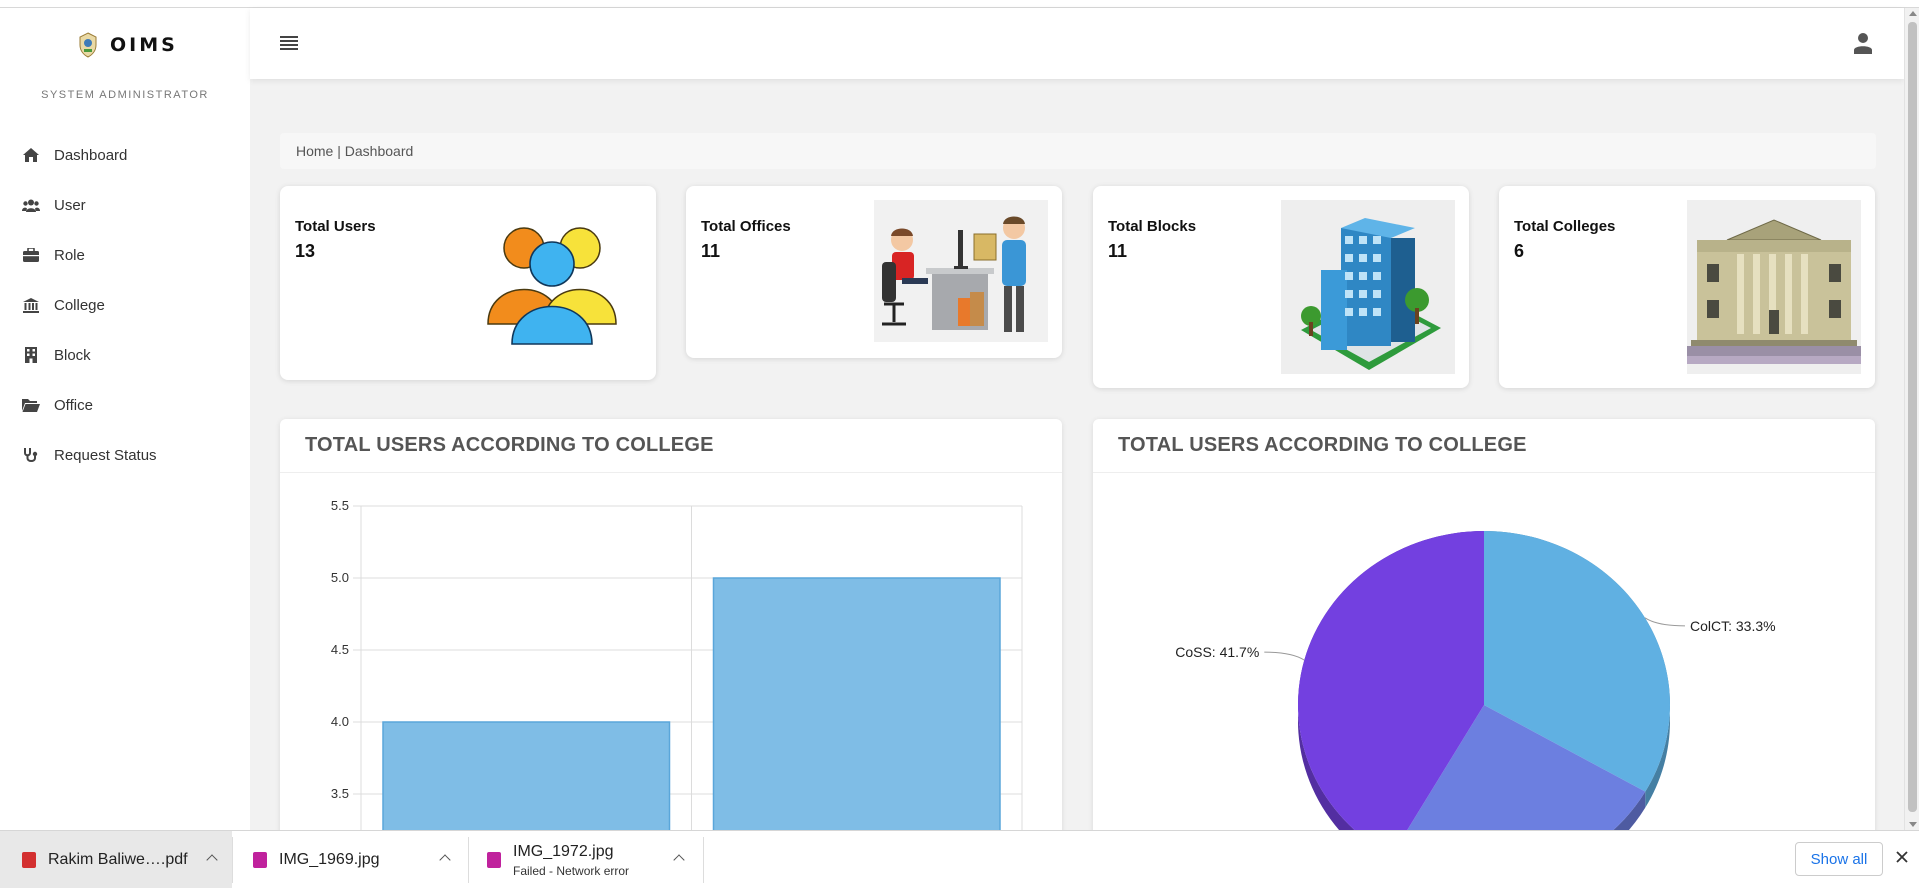  I want to click on college-building-illustration, so click(1774, 287).